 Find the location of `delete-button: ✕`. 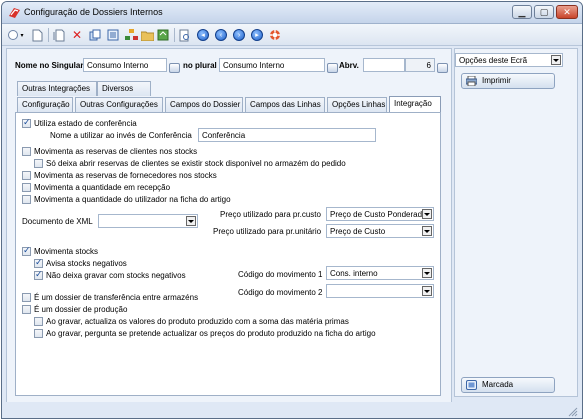

delete-button: ✕ is located at coordinates (77, 35).